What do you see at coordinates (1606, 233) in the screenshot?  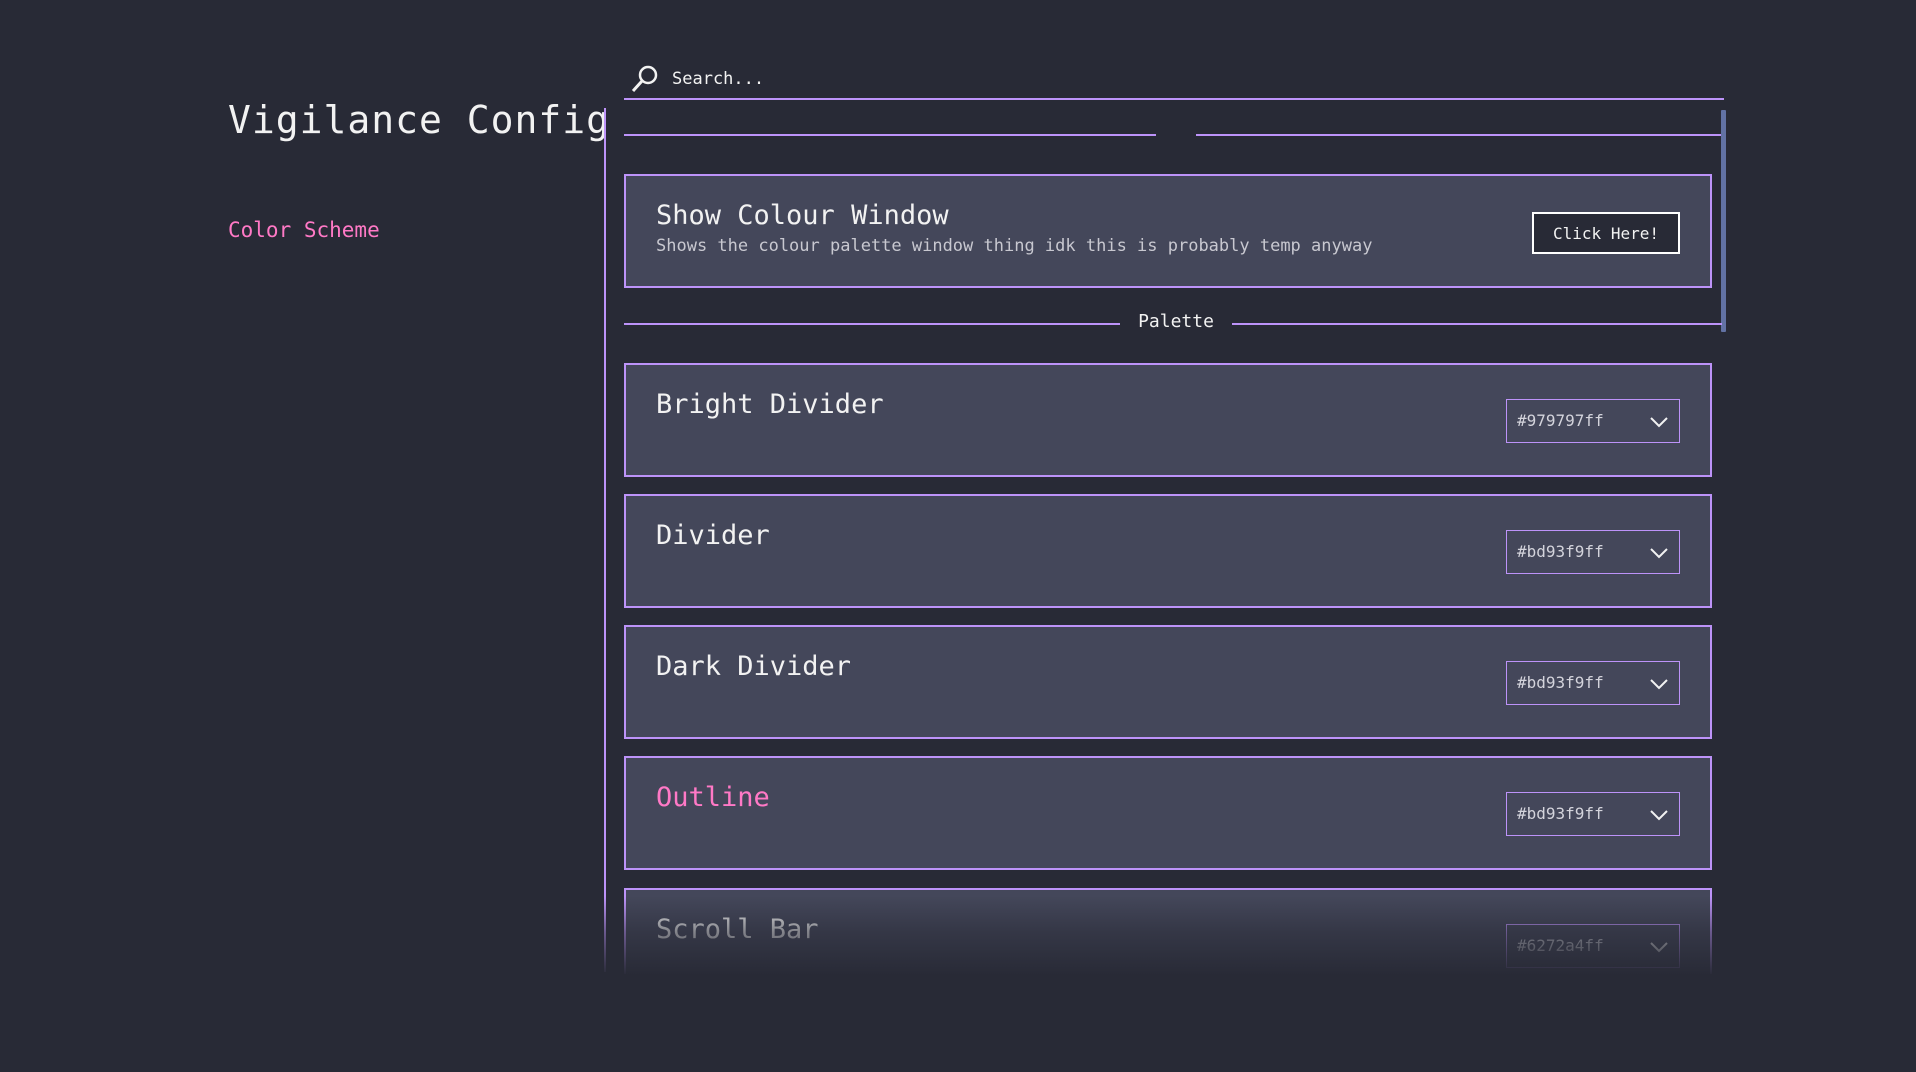 I see `click-here-button: Click Here!` at bounding box center [1606, 233].